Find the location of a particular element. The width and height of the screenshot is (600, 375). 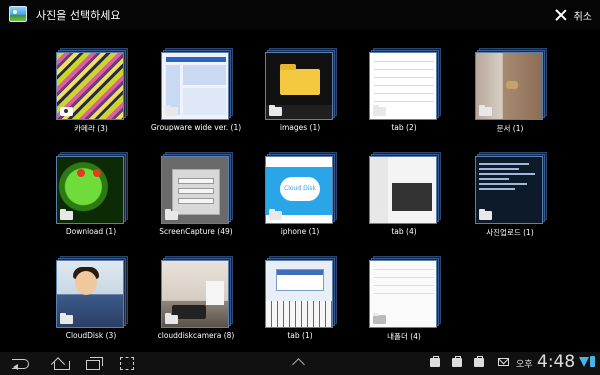

album-photo-upload: 사진업로드 (1) is located at coordinates (510, 185).